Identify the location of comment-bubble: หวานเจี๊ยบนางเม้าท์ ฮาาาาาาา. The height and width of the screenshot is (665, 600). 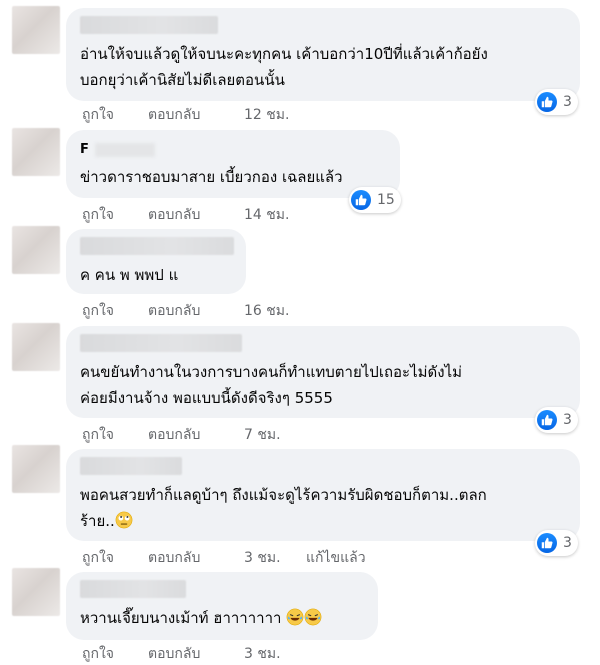
(222, 606).